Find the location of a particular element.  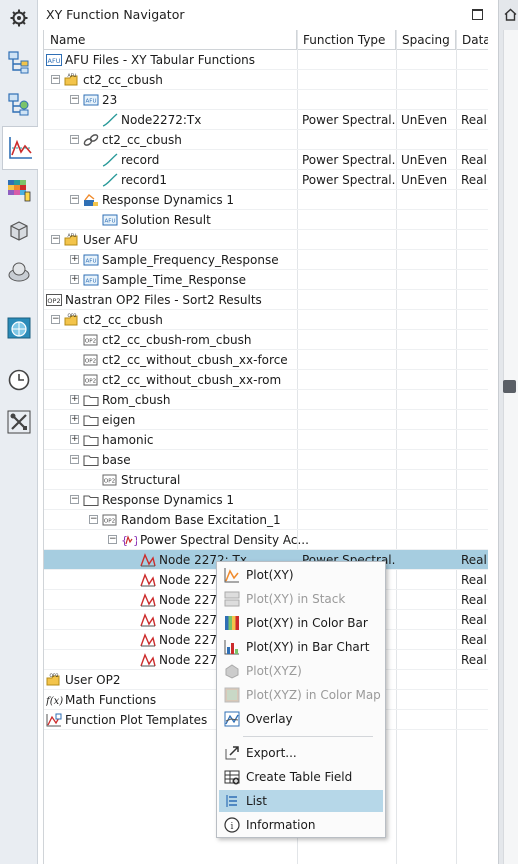

menu-item-list: List is located at coordinates (301, 801).